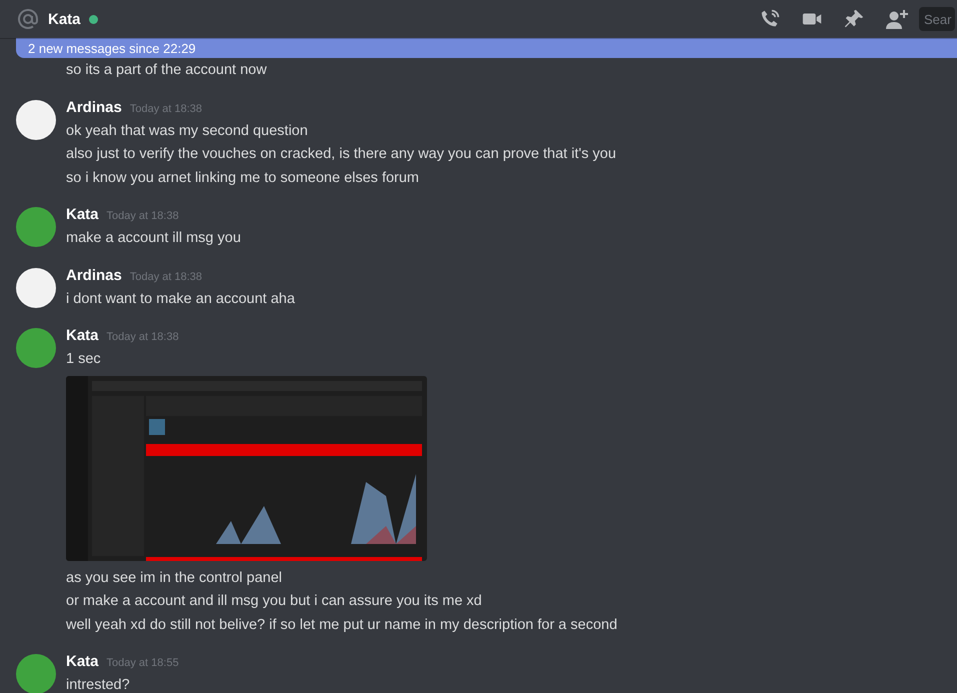 Image resolution: width=957 pixels, height=693 pixels. What do you see at coordinates (341, 154) in the screenshot?
I see `message-text: also just to verify the vouches on cracked, is there any way you can prove that it's you` at bounding box center [341, 154].